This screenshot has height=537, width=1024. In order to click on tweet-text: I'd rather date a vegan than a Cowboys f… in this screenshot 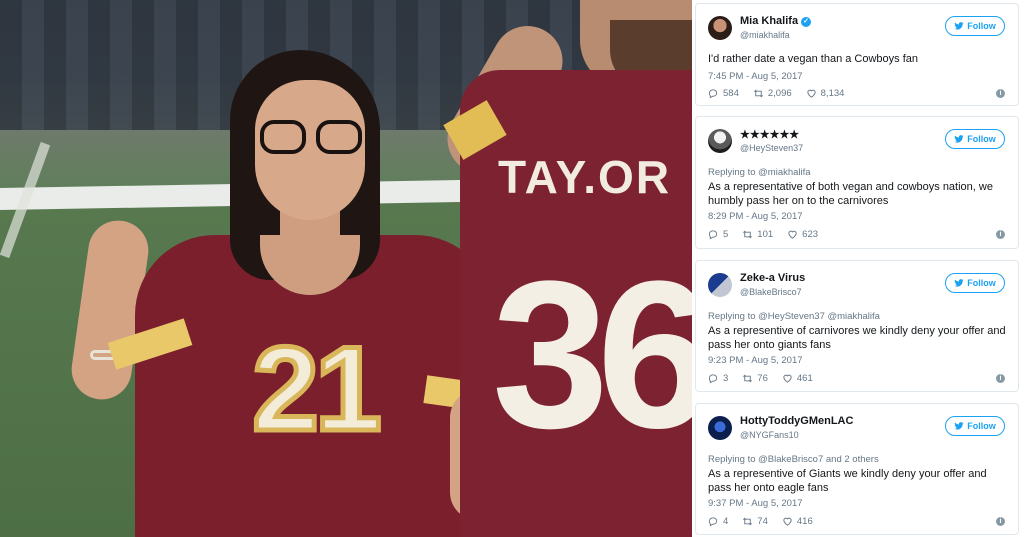, I will do `click(813, 59)`.